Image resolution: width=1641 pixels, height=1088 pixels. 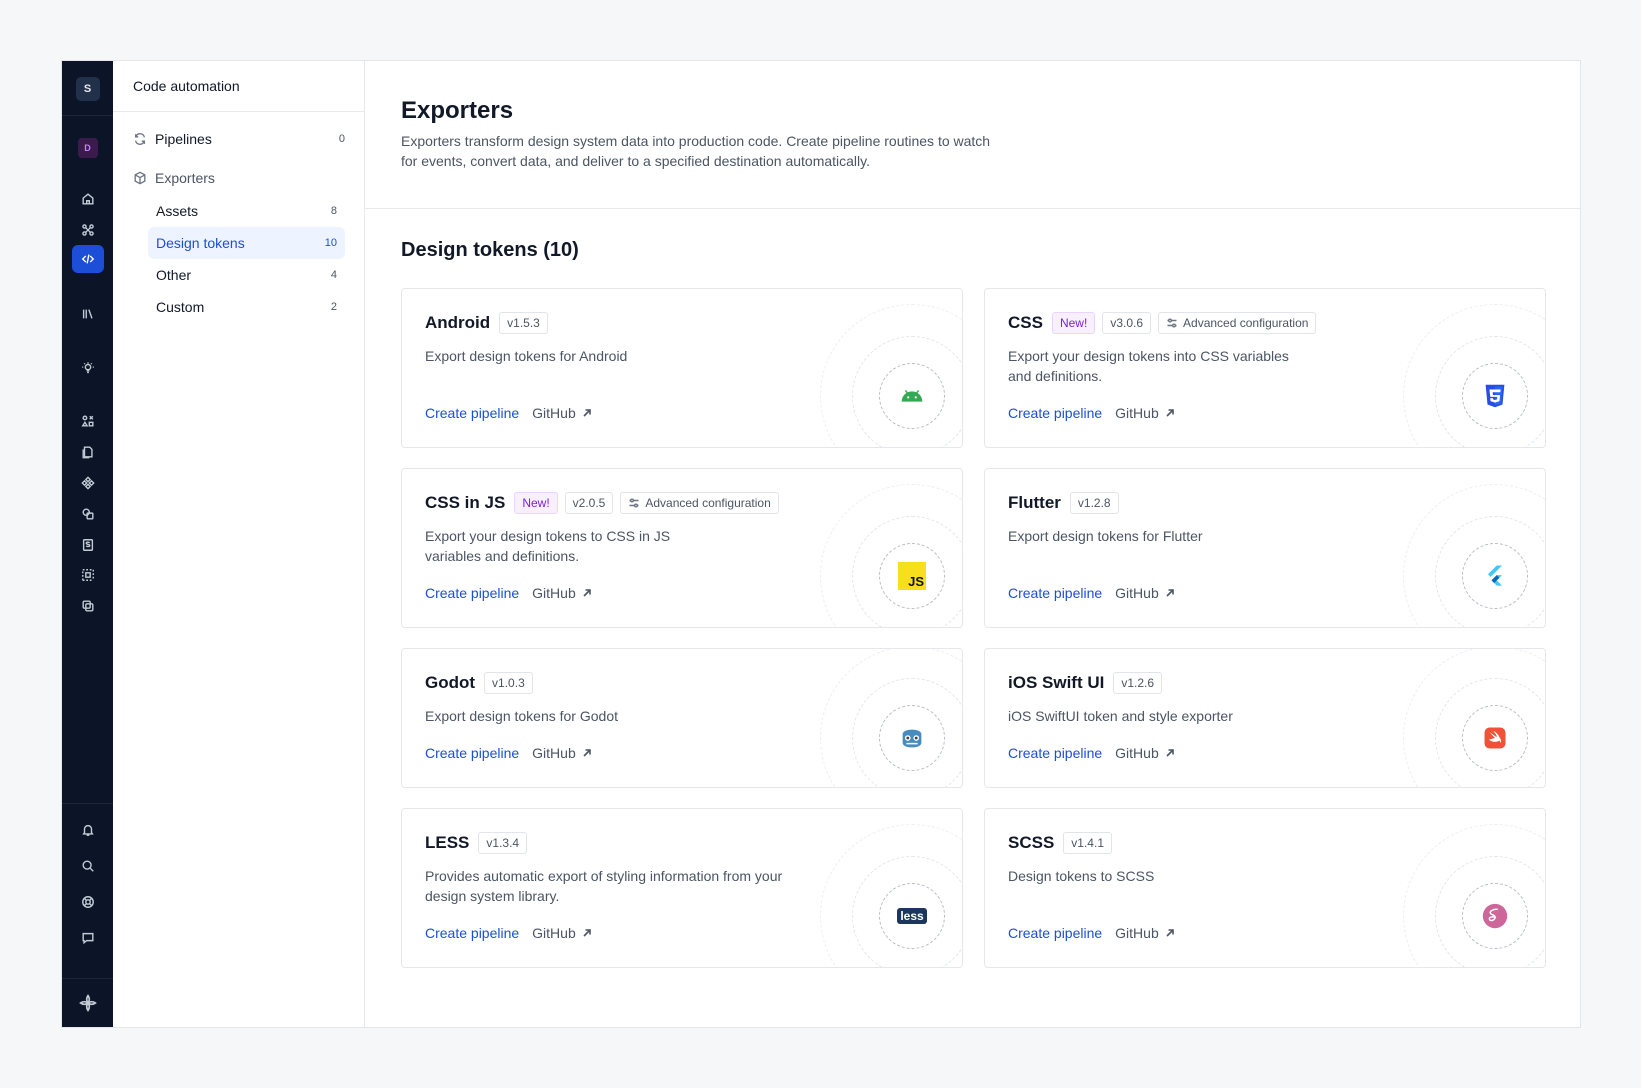 What do you see at coordinates (88, 575) in the screenshot?
I see `frame-icon` at bounding box center [88, 575].